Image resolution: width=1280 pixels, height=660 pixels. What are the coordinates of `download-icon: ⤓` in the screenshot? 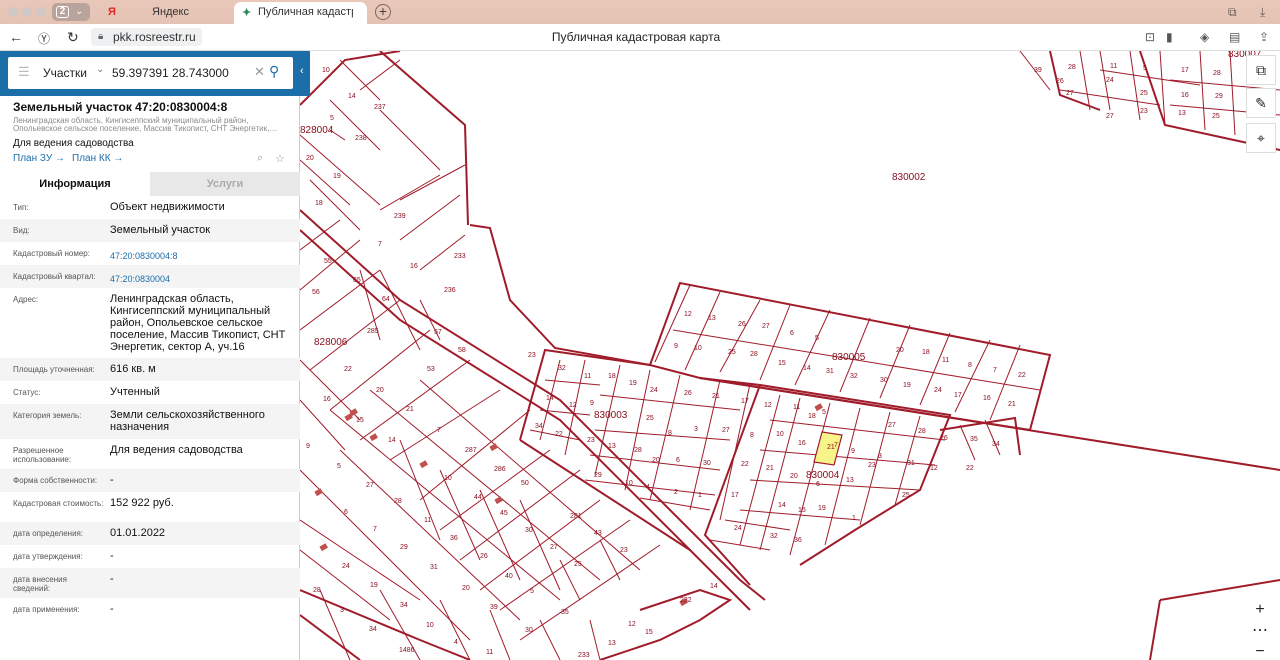 It's located at (1262, 12).